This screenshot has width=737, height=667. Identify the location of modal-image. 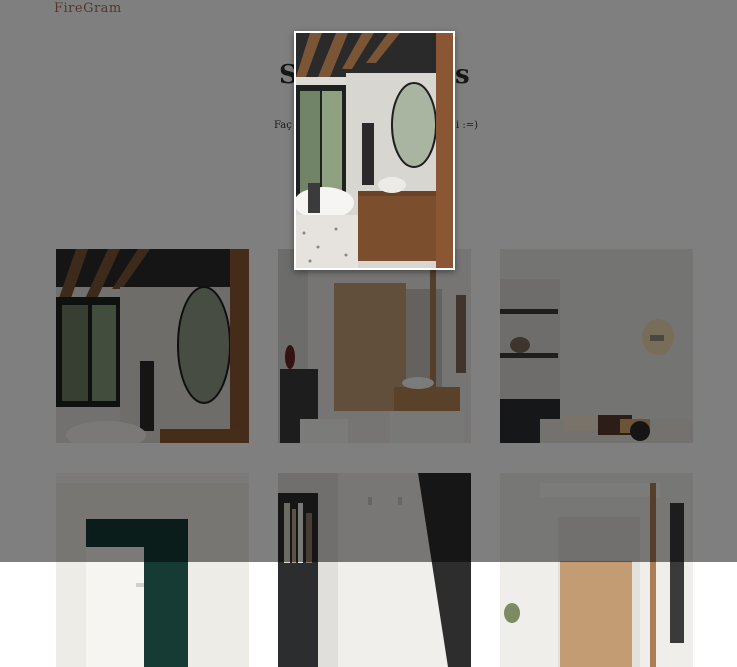
(374, 150).